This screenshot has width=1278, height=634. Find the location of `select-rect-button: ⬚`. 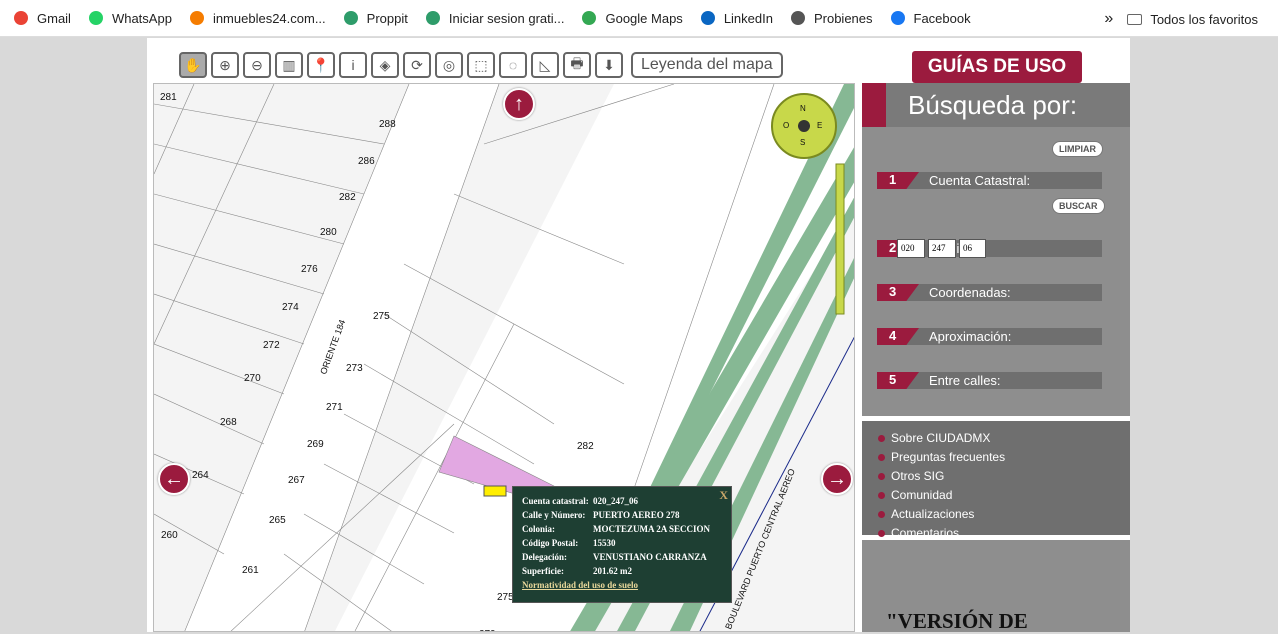

select-rect-button: ⬚ is located at coordinates (481, 65).